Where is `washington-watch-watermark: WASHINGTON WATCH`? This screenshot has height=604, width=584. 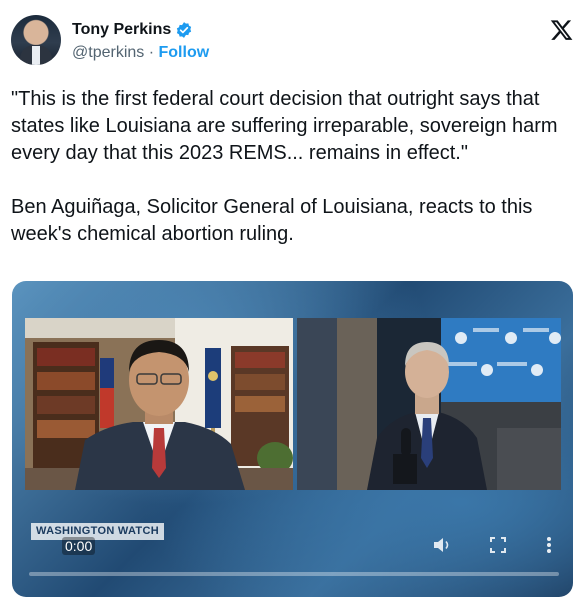 washington-watch-watermark: WASHINGTON WATCH is located at coordinates (97, 531).